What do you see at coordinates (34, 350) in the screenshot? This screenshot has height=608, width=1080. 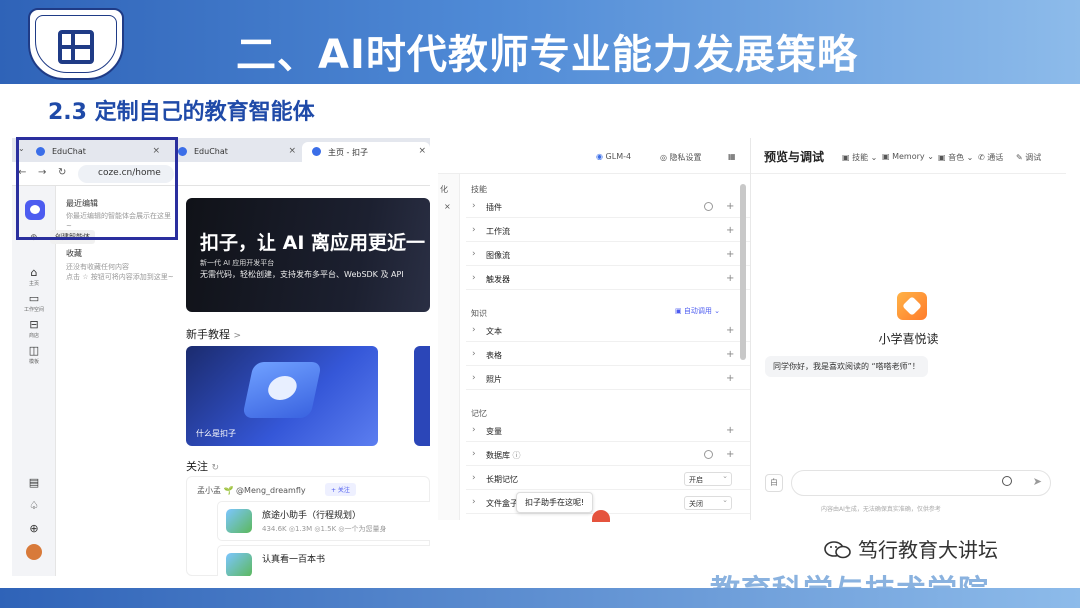 I see `template-icon: ◫` at bounding box center [34, 350].